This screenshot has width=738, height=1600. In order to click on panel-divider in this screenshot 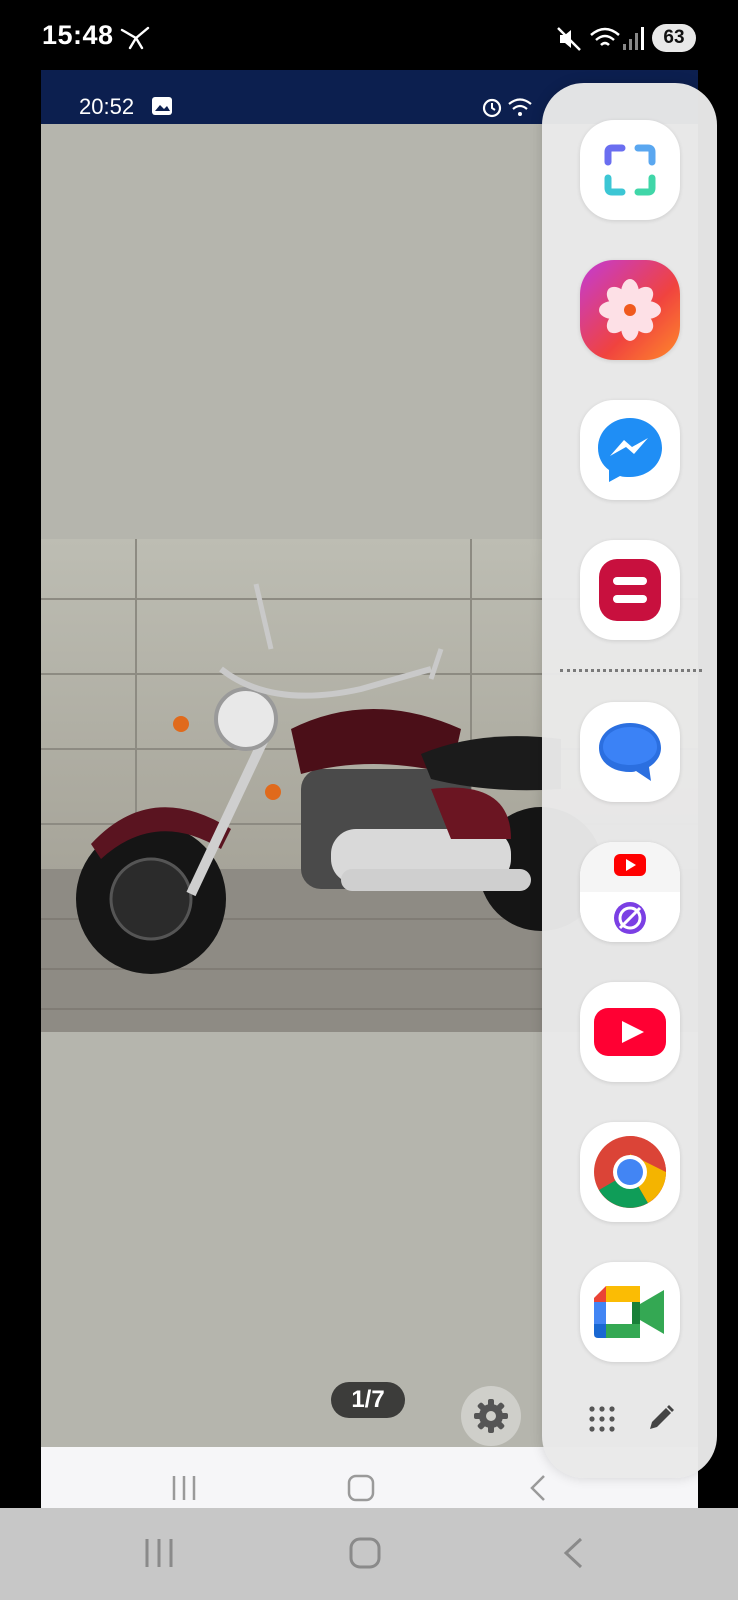, I will do `click(631, 670)`.